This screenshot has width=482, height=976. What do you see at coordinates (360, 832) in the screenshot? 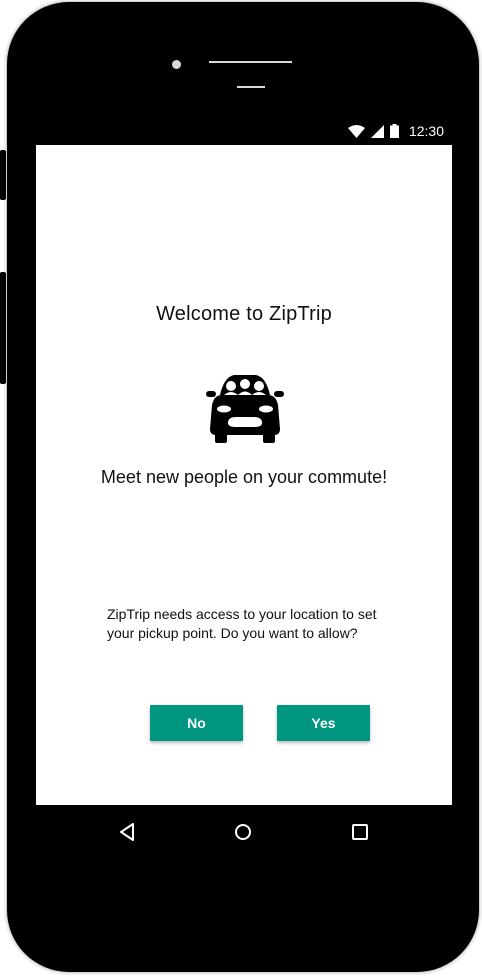
I see `recents-icon` at bounding box center [360, 832].